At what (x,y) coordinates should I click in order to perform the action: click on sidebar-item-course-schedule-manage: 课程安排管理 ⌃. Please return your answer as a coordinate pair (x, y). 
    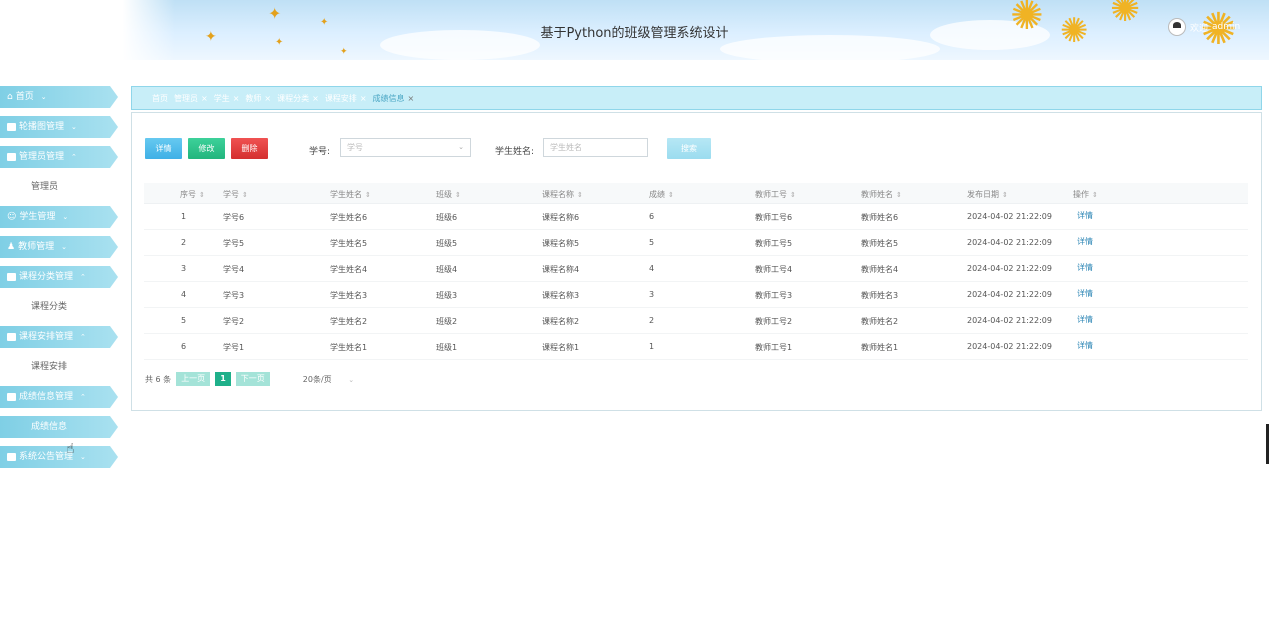
    Looking at the image, I should click on (59, 337).